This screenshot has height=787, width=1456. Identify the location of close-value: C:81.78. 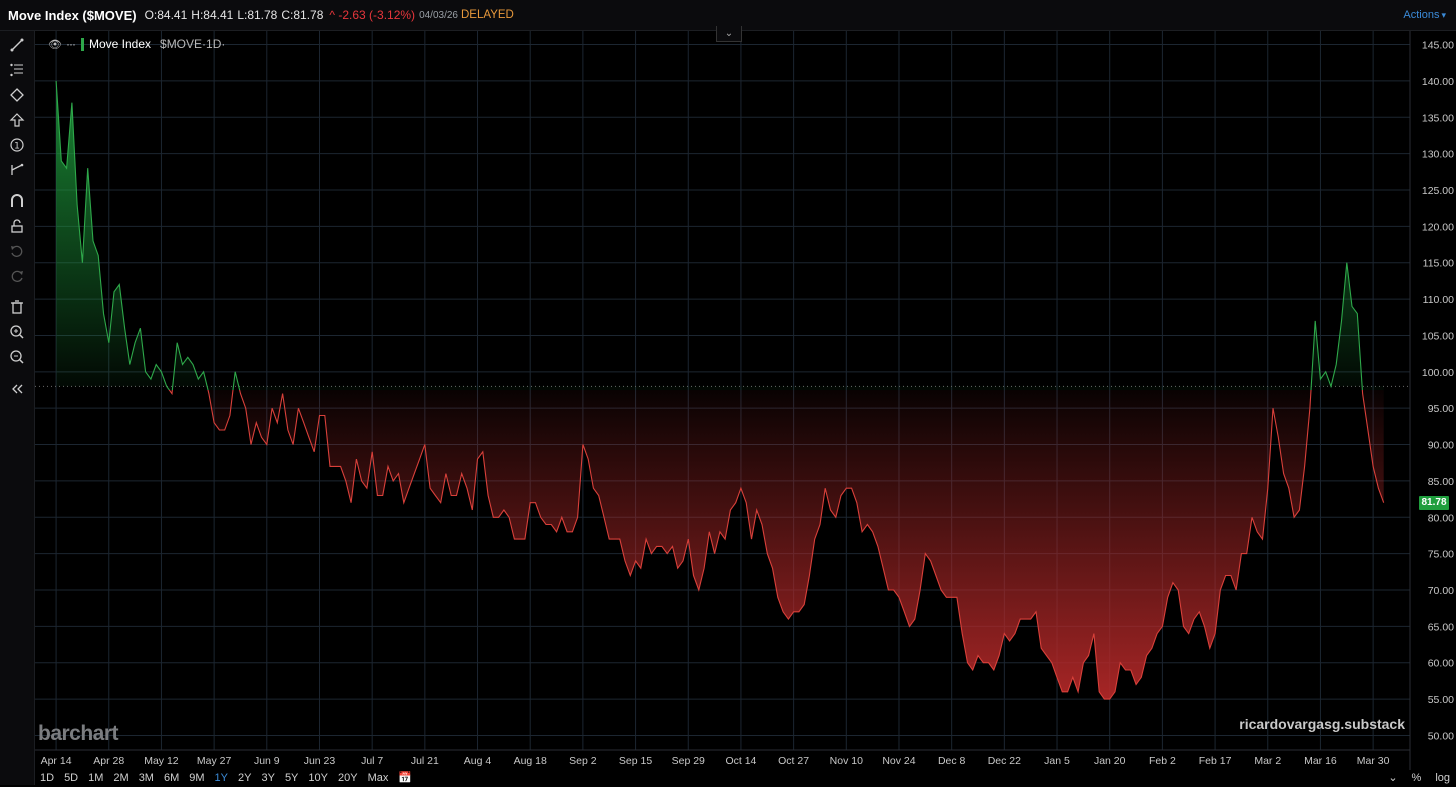
(302, 15).